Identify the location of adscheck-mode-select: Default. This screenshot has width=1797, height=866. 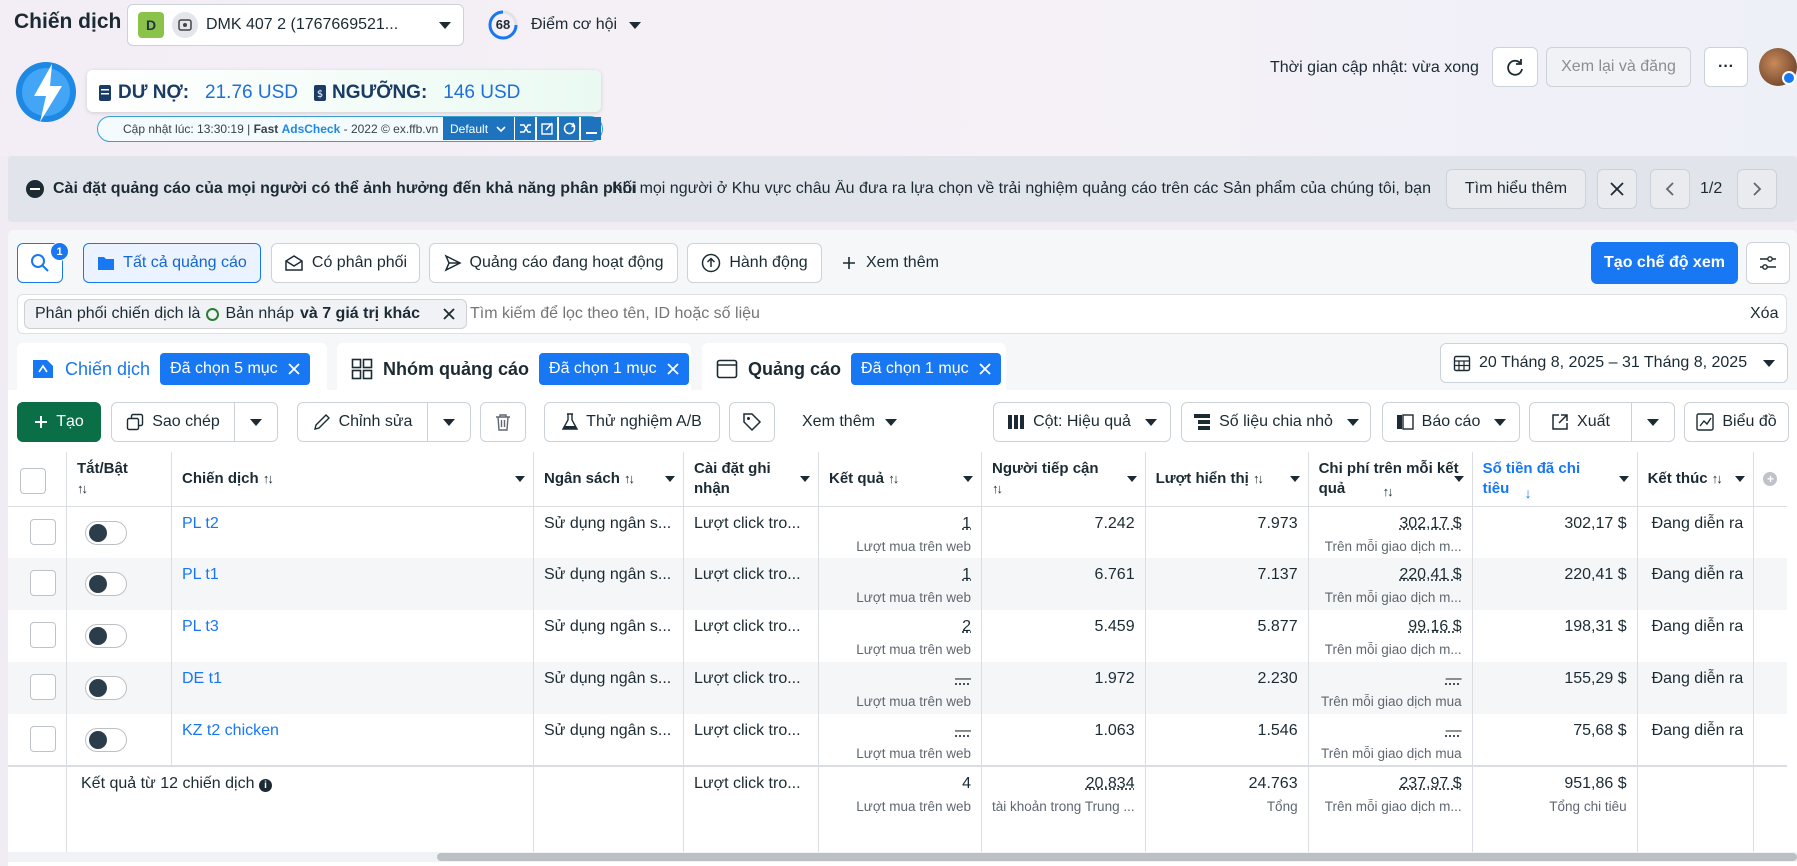
(478, 128).